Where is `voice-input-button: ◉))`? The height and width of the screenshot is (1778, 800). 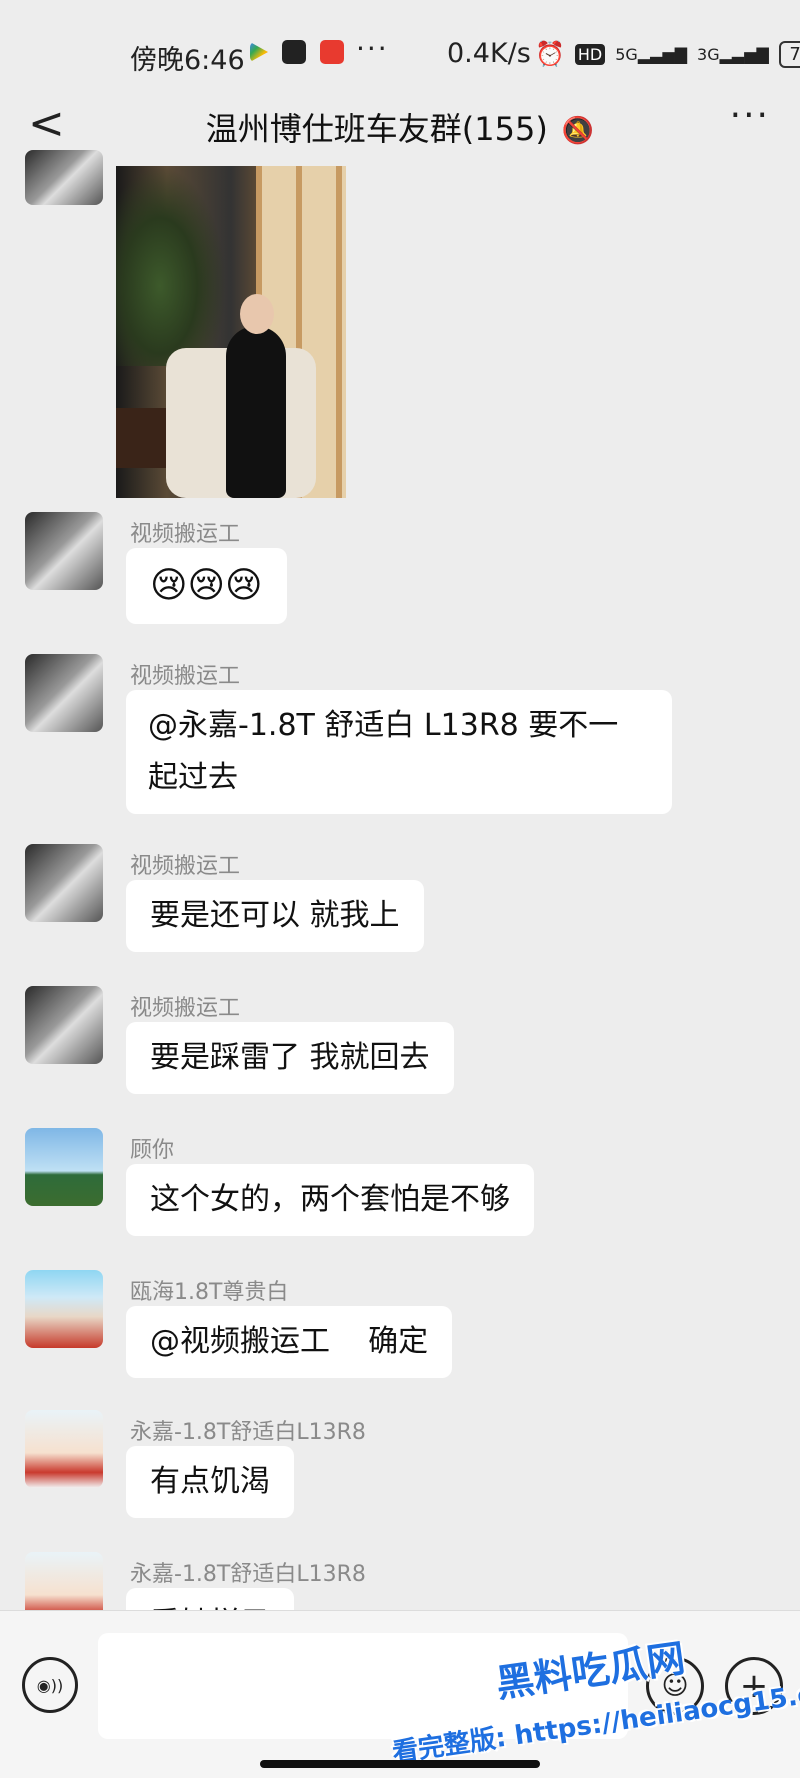
voice-input-button: ◉)) is located at coordinates (50, 1685).